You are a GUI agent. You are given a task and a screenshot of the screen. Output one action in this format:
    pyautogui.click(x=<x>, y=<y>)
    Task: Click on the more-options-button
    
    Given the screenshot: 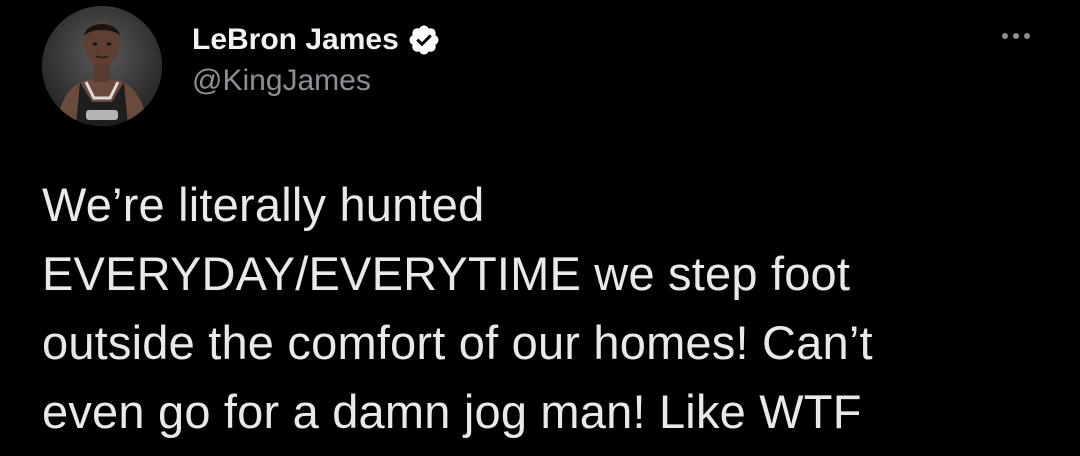 What is the action you would take?
    pyautogui.click(x=1016, y=36)
    